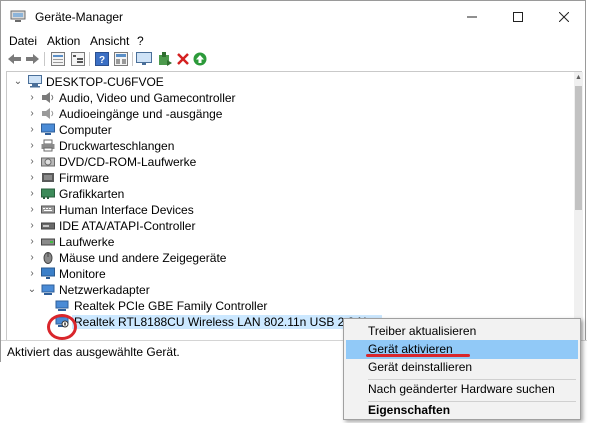  I want to click on network-device-label: Realtek PCIe GBE Family Controller, so click(171, 306).